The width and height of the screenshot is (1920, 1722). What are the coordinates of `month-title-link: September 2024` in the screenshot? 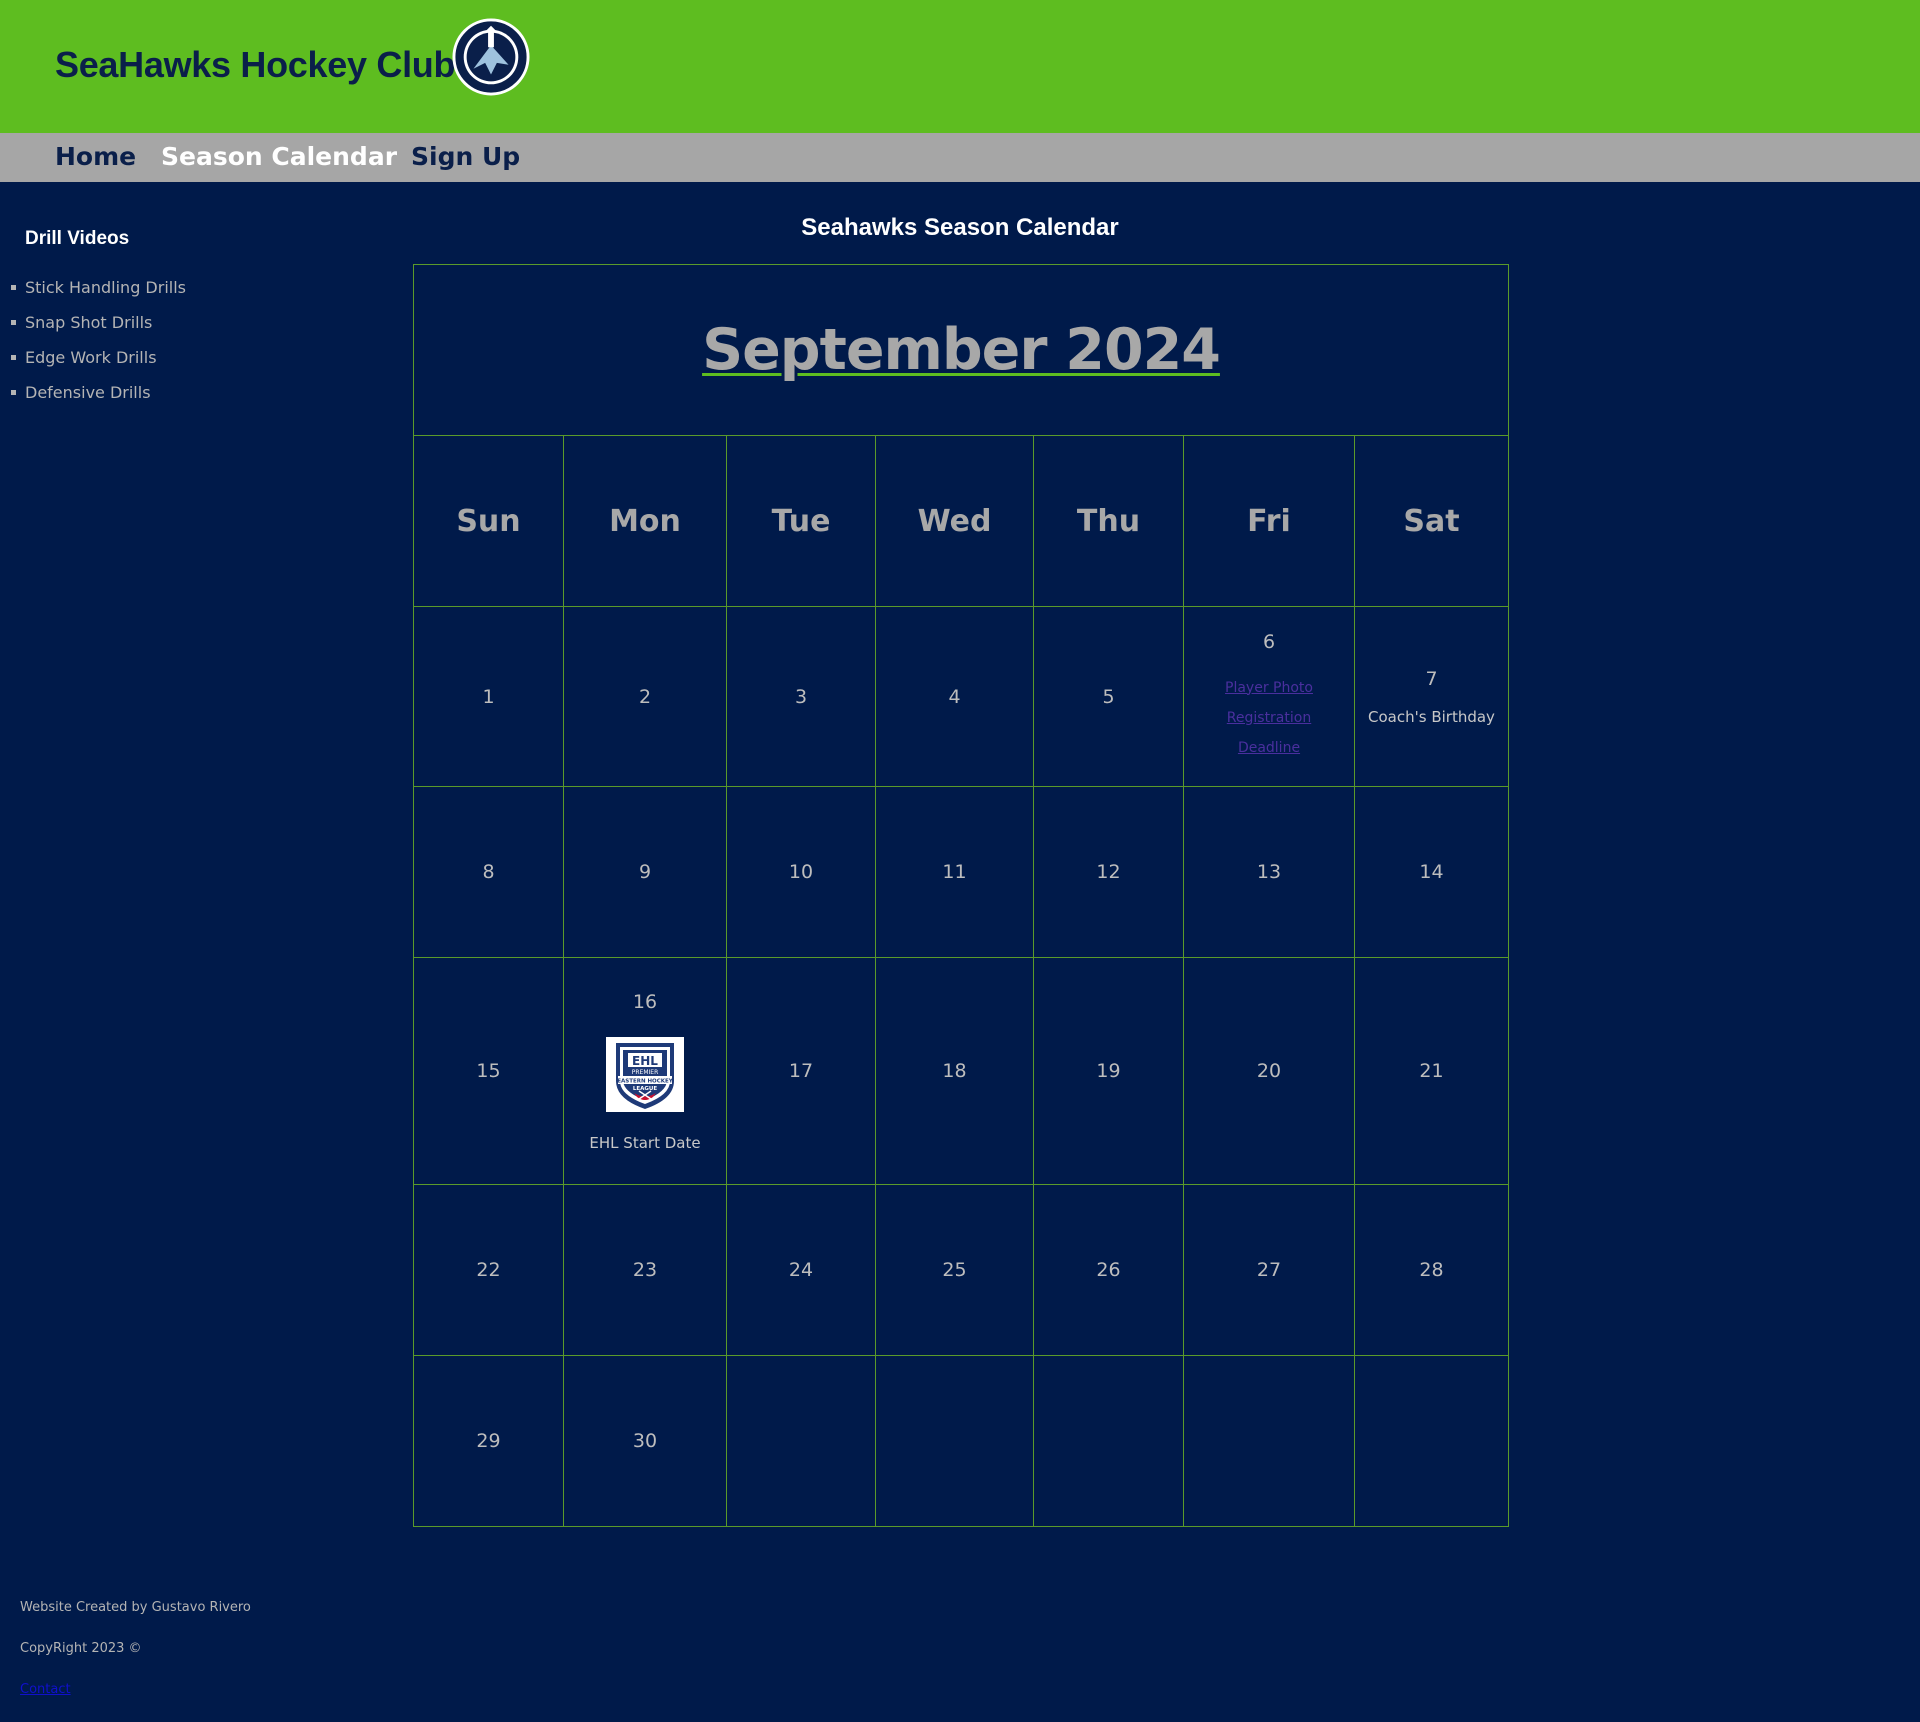 It's located at (961, 350).